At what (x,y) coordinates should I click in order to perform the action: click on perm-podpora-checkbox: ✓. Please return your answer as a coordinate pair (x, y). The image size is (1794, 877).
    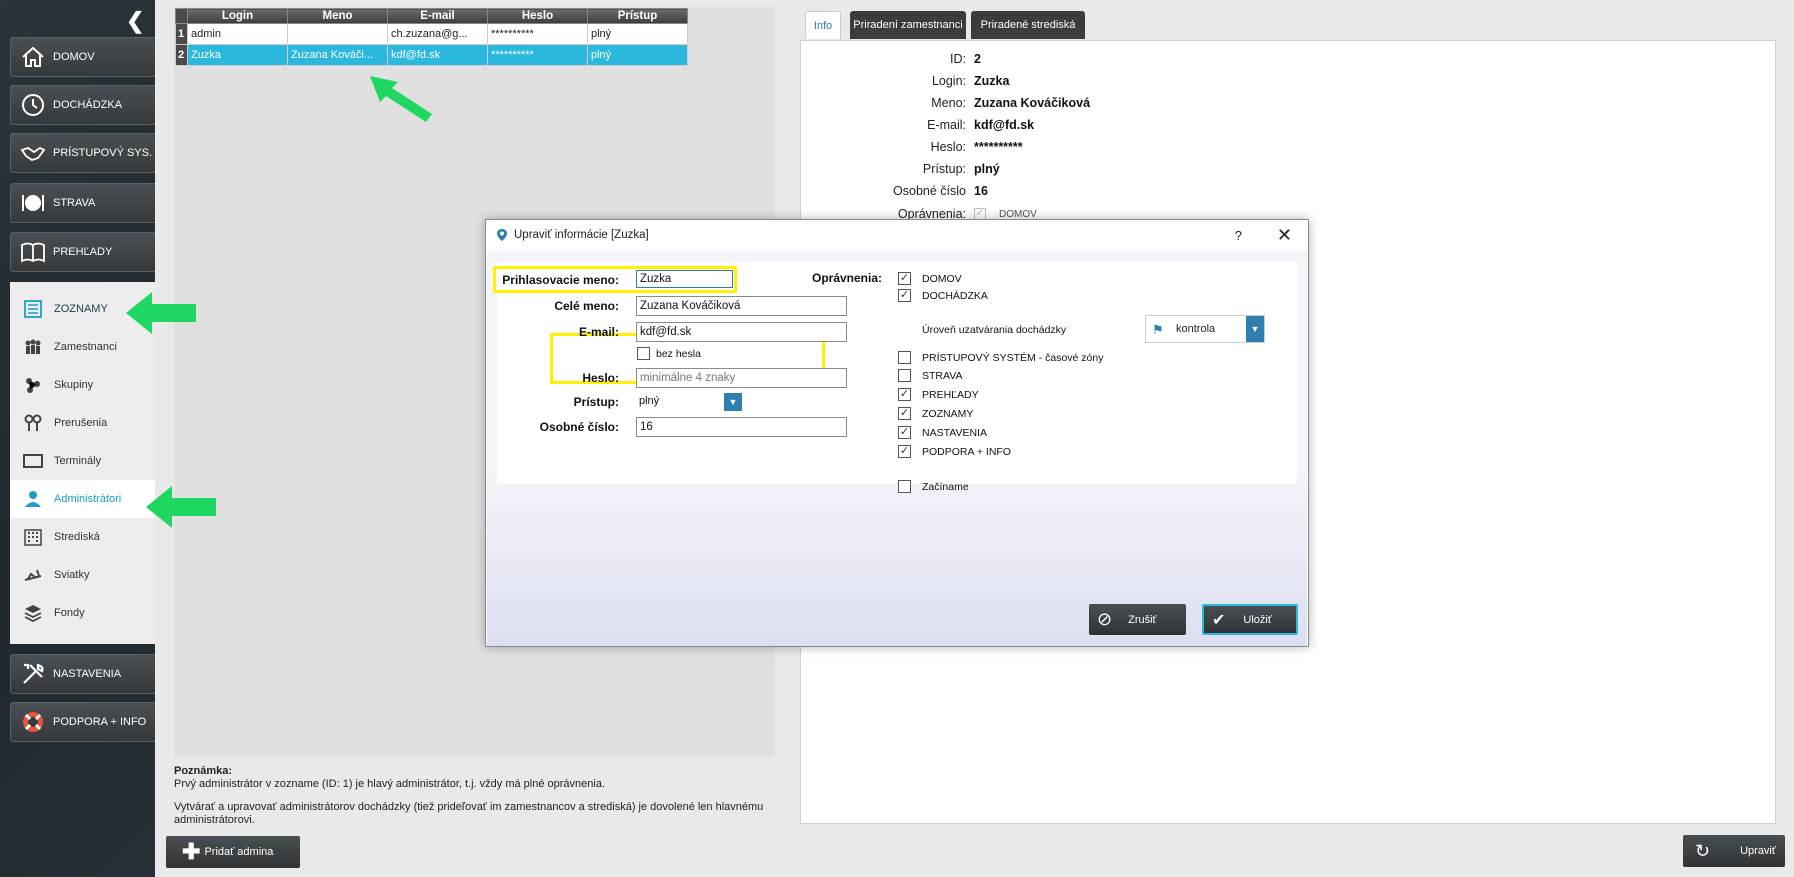
    Looking at the image, I should click on (904, 451).